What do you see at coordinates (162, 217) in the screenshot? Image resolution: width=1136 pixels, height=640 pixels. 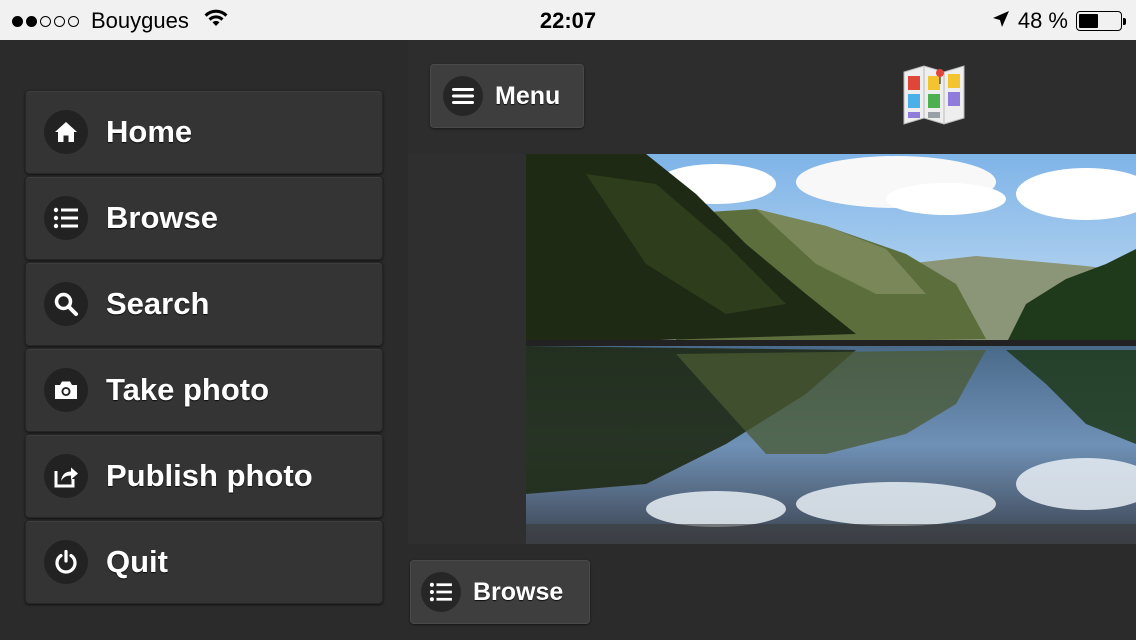 I see `side-menu-item-label: Browse` at bounding box center [162, 217].